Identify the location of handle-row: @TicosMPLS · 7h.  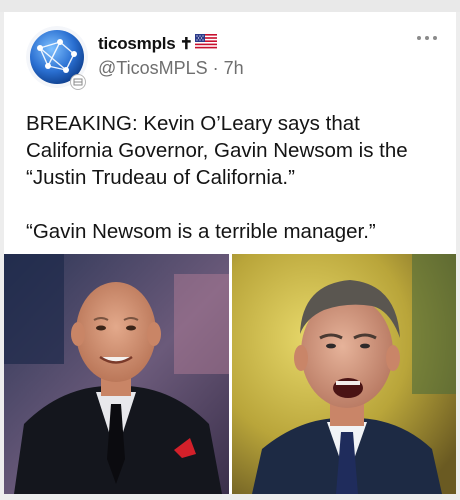
(171, 68).